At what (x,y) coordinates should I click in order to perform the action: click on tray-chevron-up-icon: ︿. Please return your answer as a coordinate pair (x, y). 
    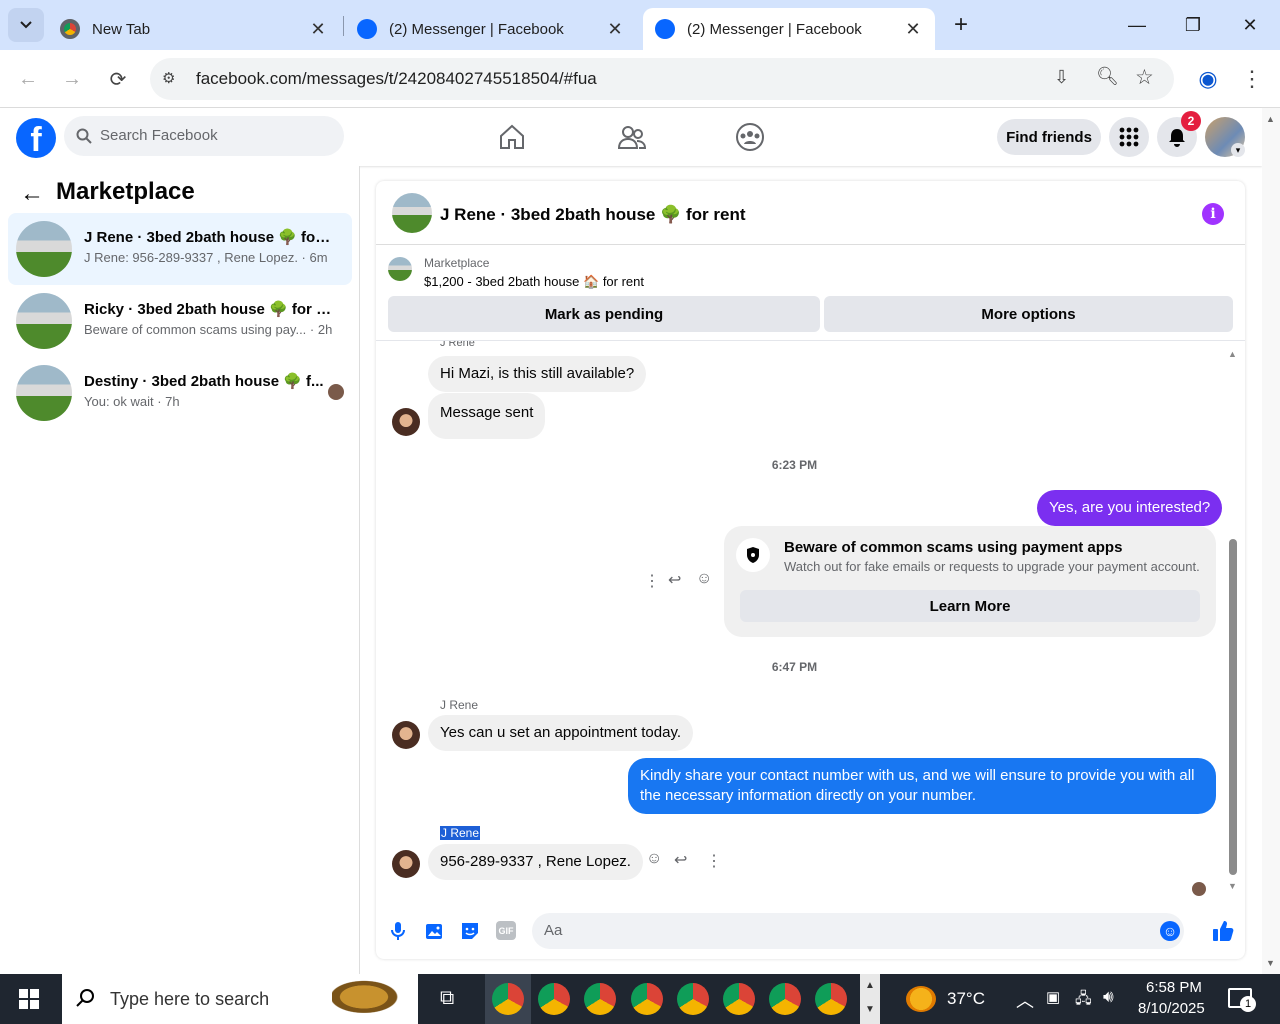
    Looking at the image, I should click on (1025, 1000).